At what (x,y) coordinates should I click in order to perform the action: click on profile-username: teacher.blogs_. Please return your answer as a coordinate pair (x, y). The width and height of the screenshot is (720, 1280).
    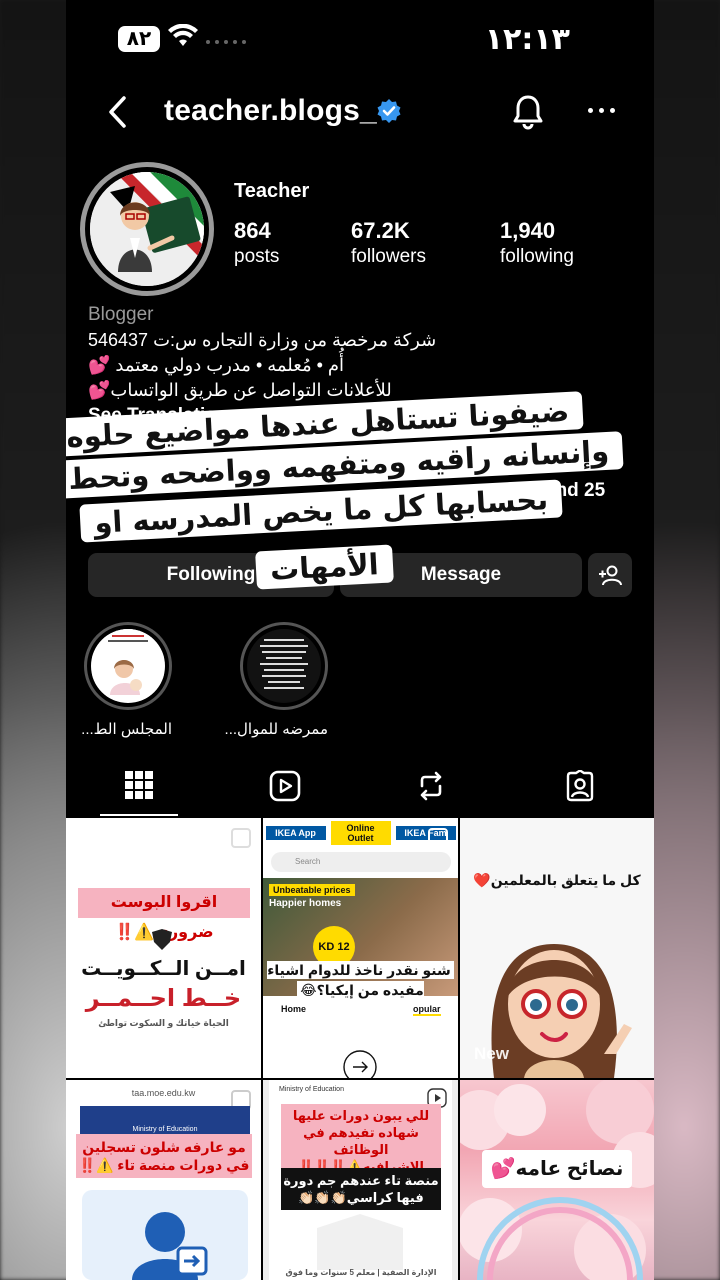
    Looking at the image, I should click on (270, 110).